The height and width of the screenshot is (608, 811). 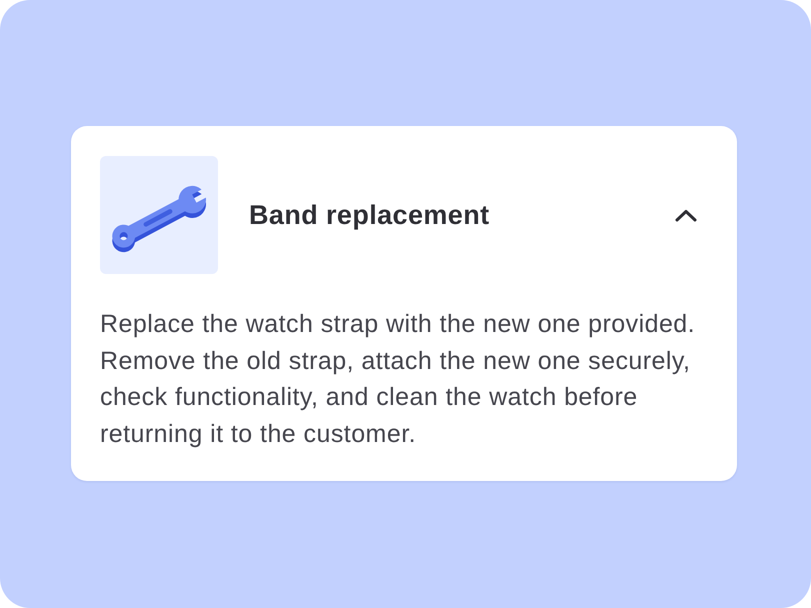 What do you see at coordinates (159, 215) in the screenshot?
I see `wrench-icon` at bounding box center [159, 215].